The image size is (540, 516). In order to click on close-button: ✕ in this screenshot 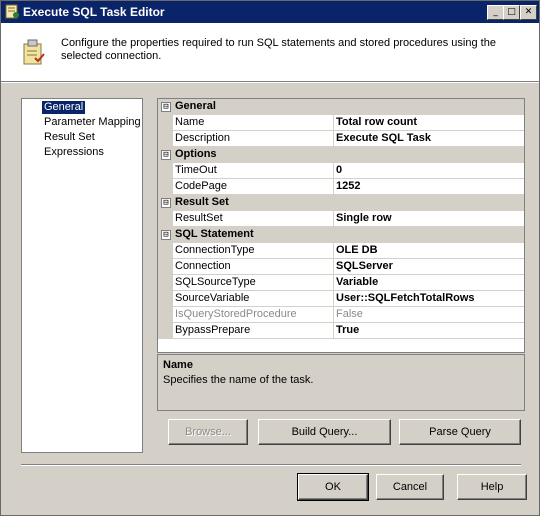, I will do `click(528, 12)`.